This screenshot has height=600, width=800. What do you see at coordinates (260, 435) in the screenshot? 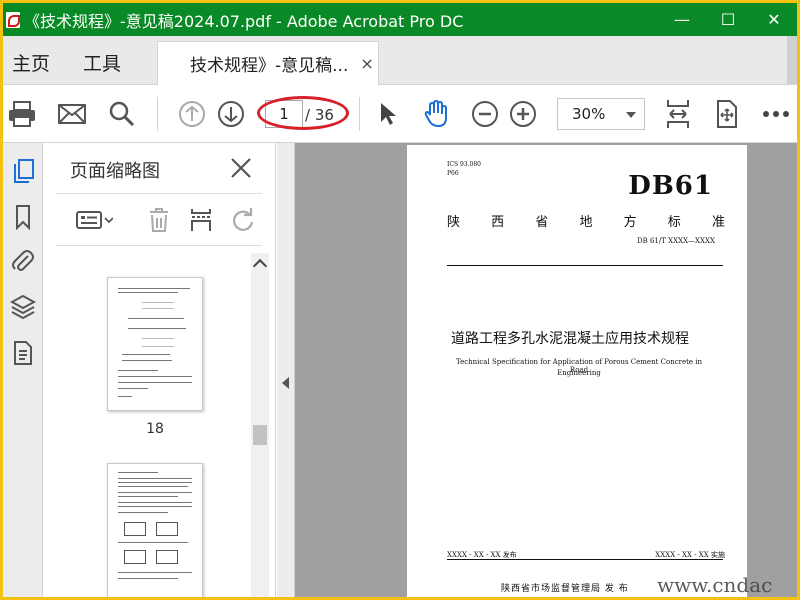
I see `scrollbar-thumb` at bounding box center [260, 435].